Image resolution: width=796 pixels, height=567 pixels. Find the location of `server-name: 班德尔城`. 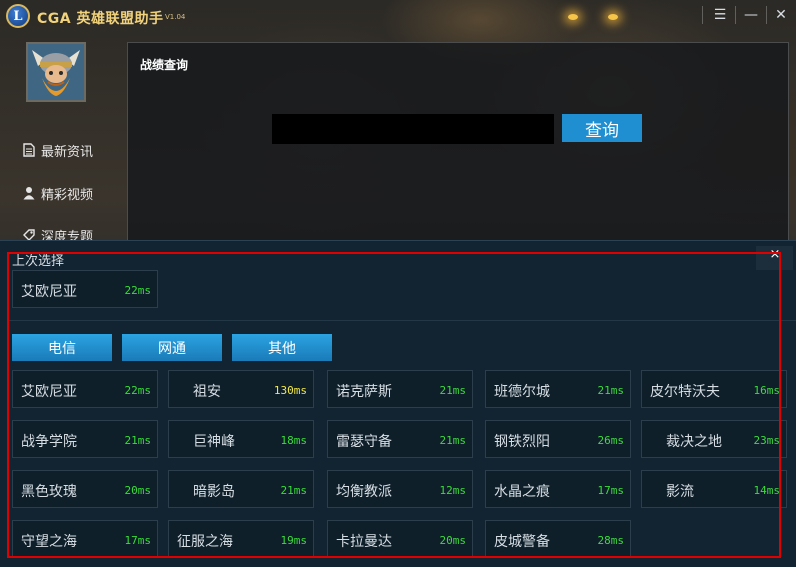

server-name: 班德尔城 is located at coordinates (522, 392).